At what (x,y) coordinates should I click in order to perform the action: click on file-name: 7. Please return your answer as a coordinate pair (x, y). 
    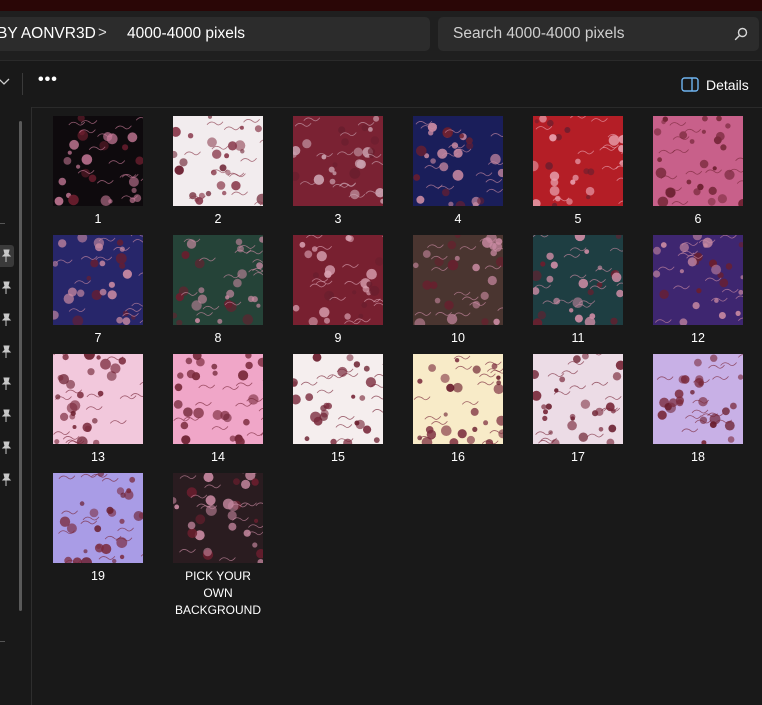
    Looking at the image, I should click on (98, 338).